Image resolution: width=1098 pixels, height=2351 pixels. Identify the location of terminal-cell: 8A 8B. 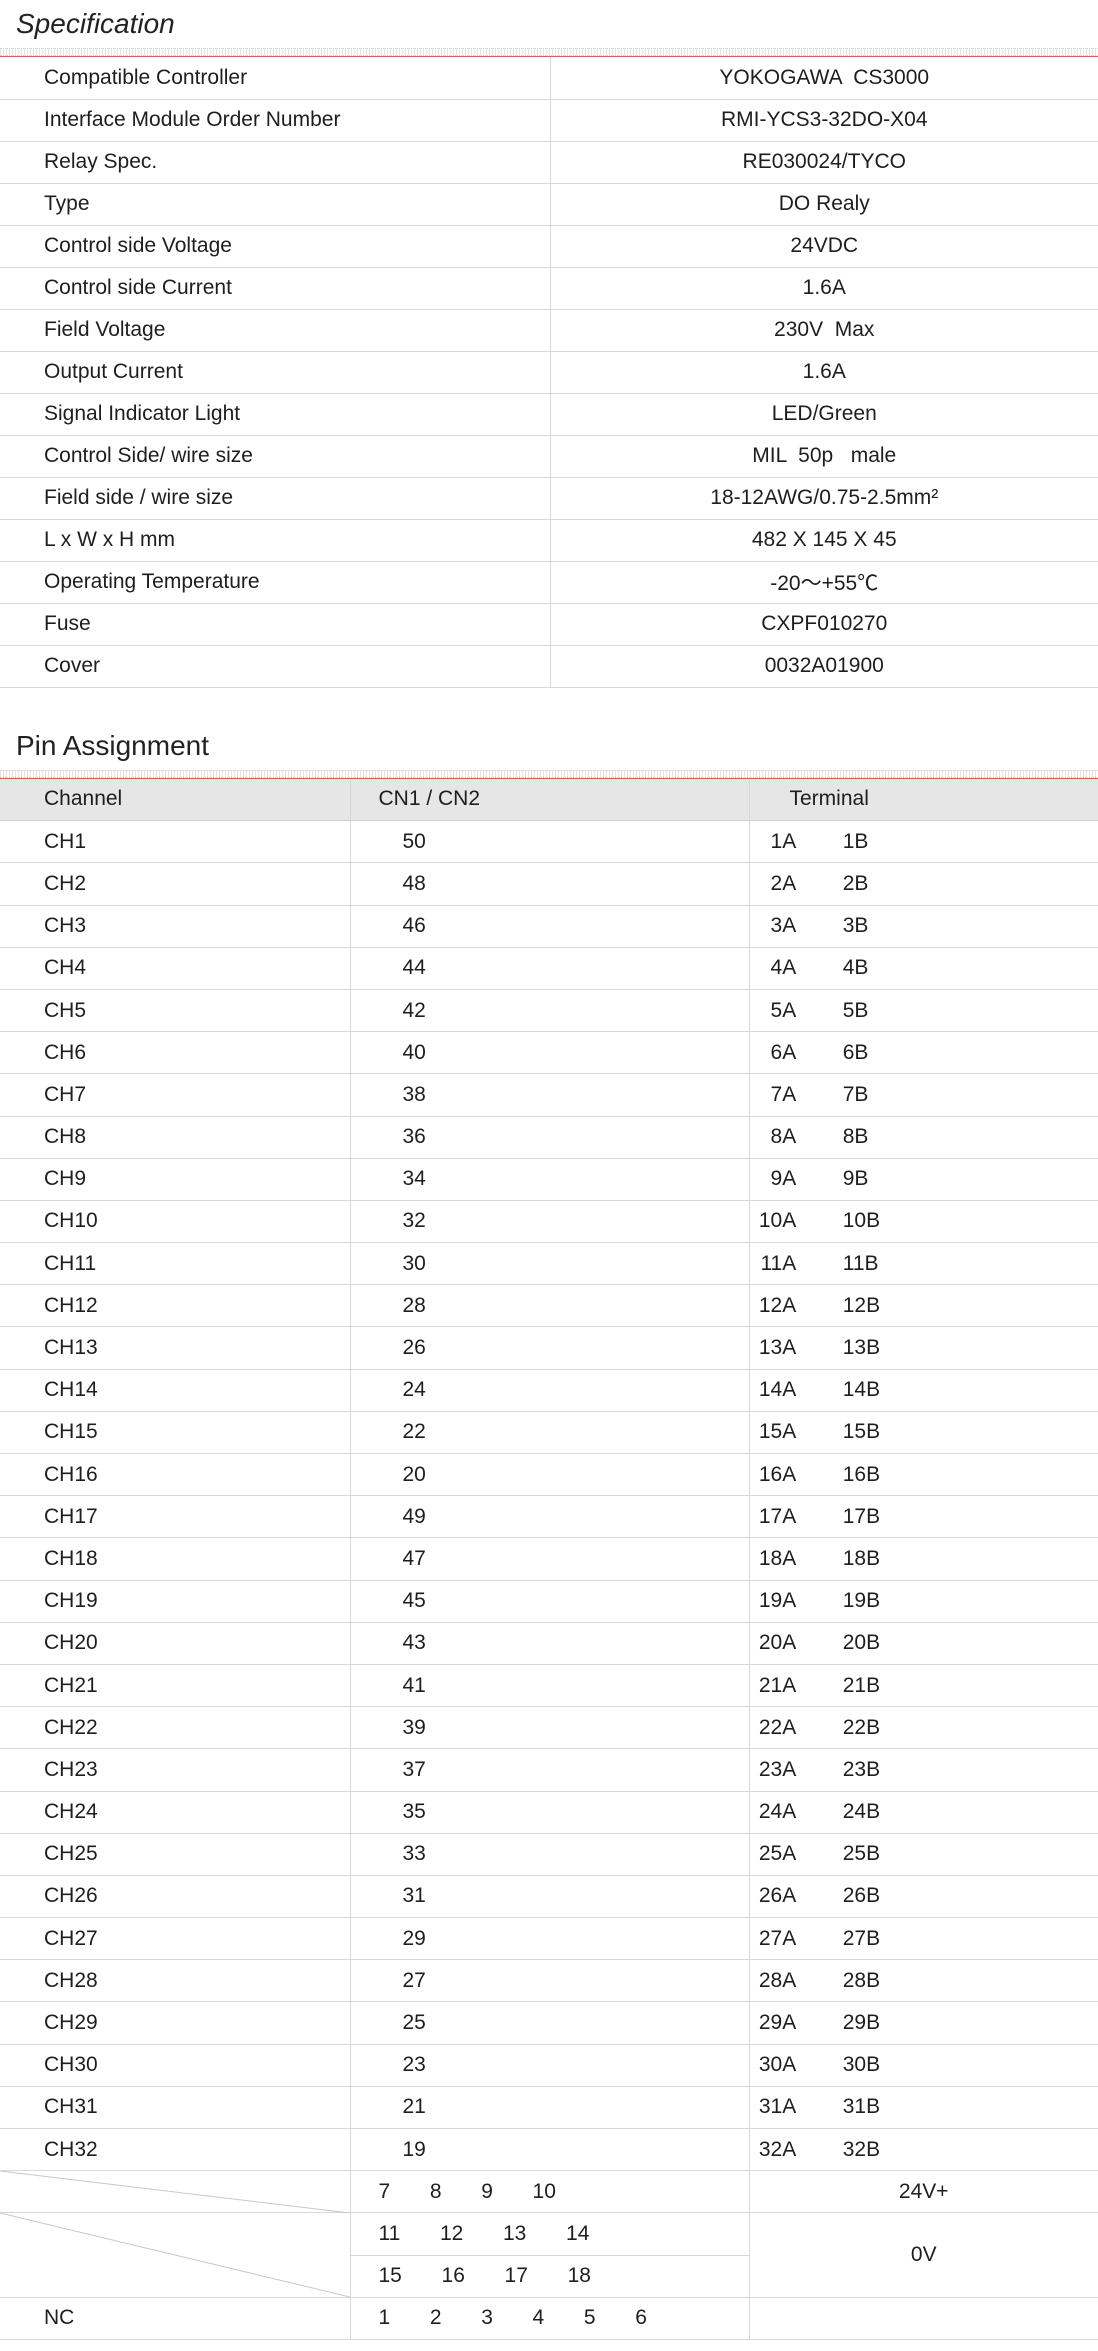
(923, 1137).